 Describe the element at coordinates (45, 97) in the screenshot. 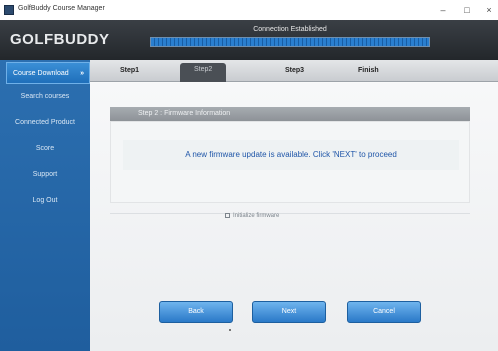

I see `sidebar-item-search-courses: Search courses` at that location.